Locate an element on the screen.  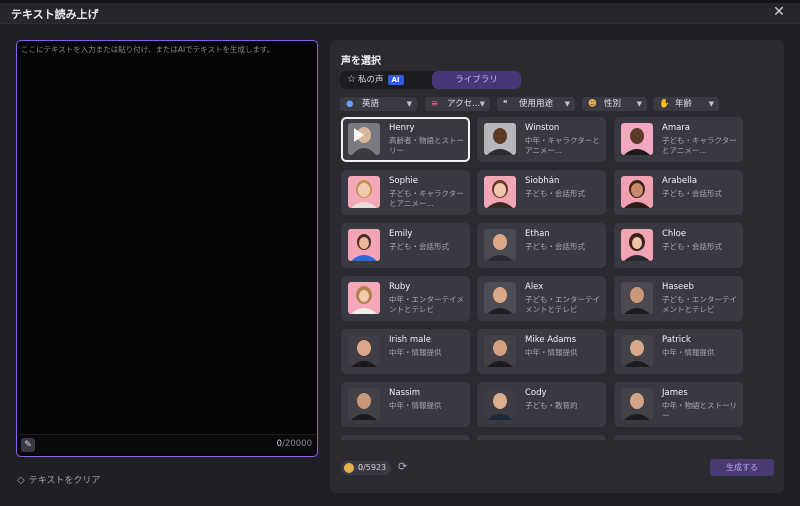
voice-name: Mike Adams is located at coordinates (551, 340).